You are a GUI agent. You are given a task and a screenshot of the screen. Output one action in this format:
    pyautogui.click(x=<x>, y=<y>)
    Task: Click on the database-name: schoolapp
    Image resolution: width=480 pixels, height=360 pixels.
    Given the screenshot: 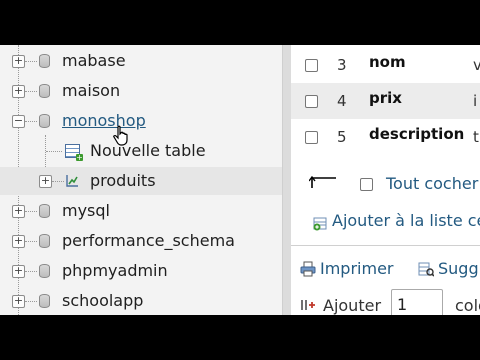 What is the action you would take?
    pyautogui.click(x=102, y=300)
    